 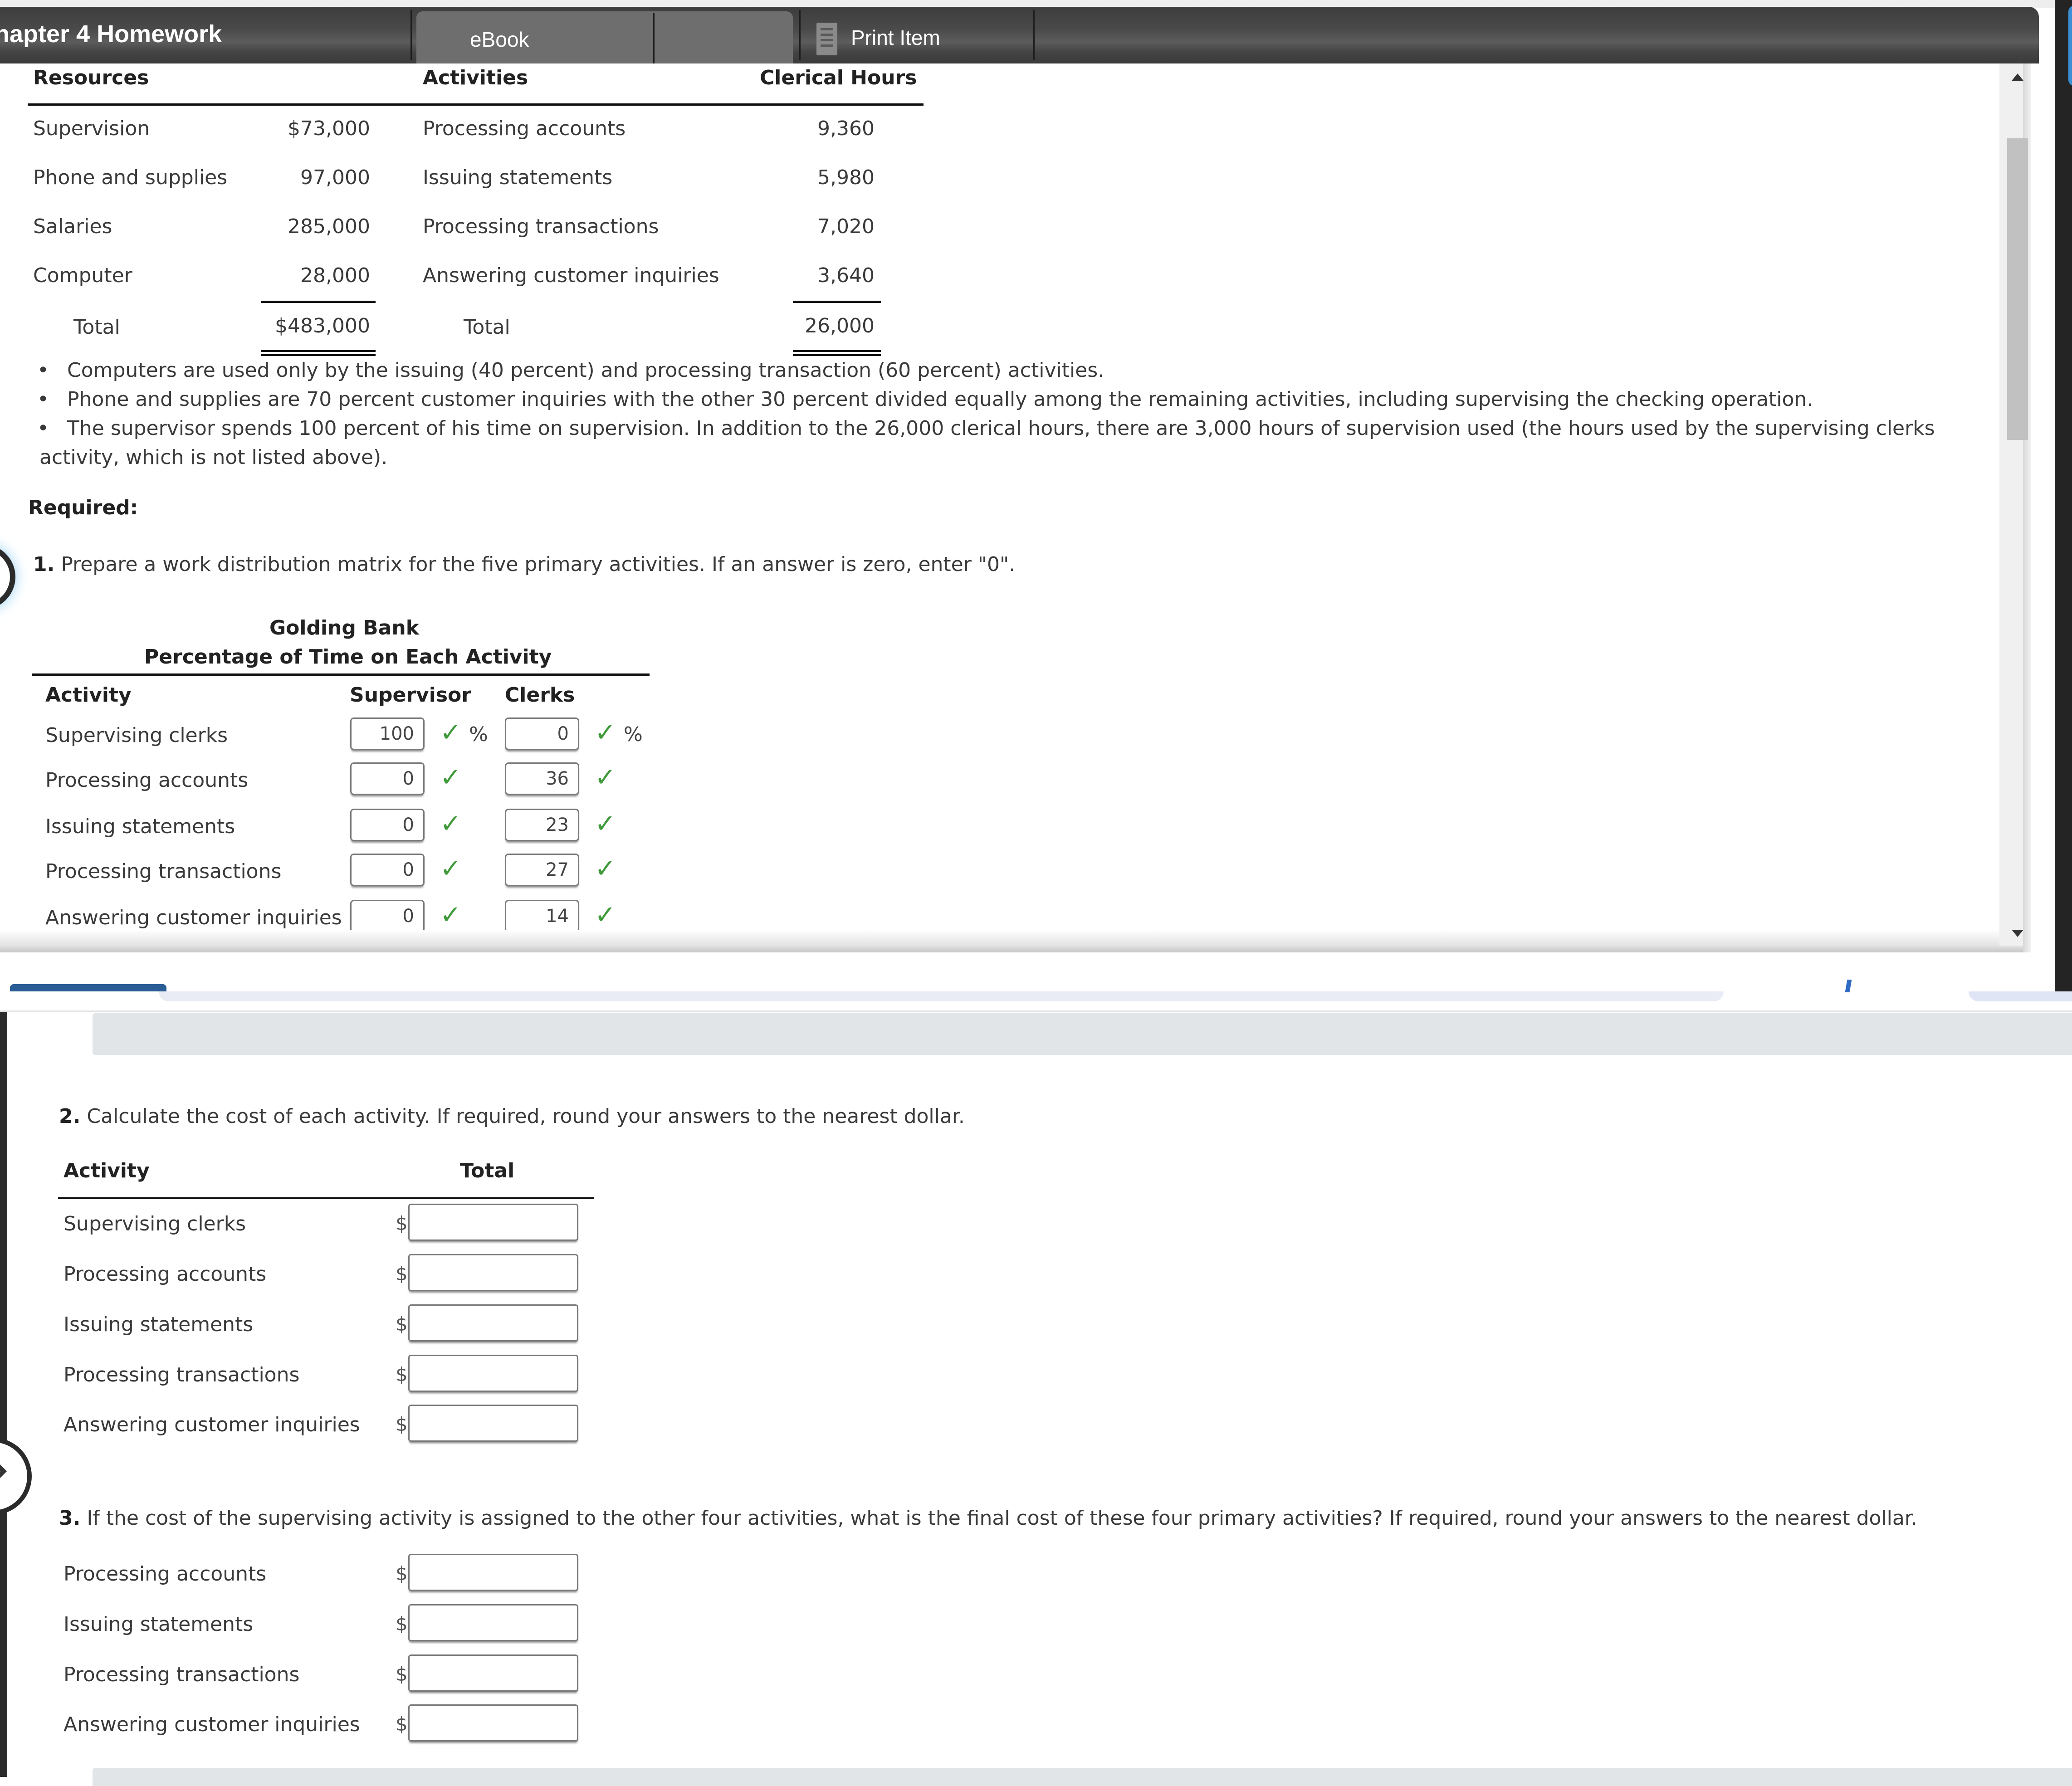 What do you see at coordinates (329, 226) in the screenshot?
I see `resource-amount: 285,000` at bounding box center [329, 226].